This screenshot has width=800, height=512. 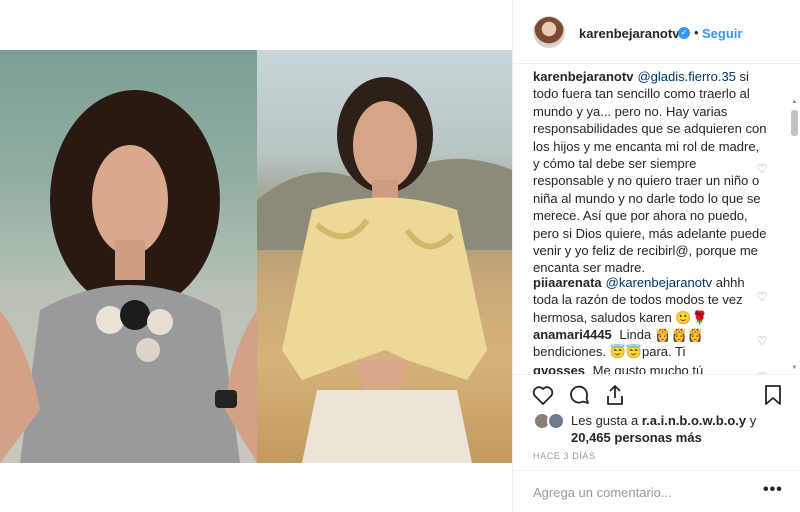 I want to click on likes-count: 20,465 personas más, so click(x=636, y=437).